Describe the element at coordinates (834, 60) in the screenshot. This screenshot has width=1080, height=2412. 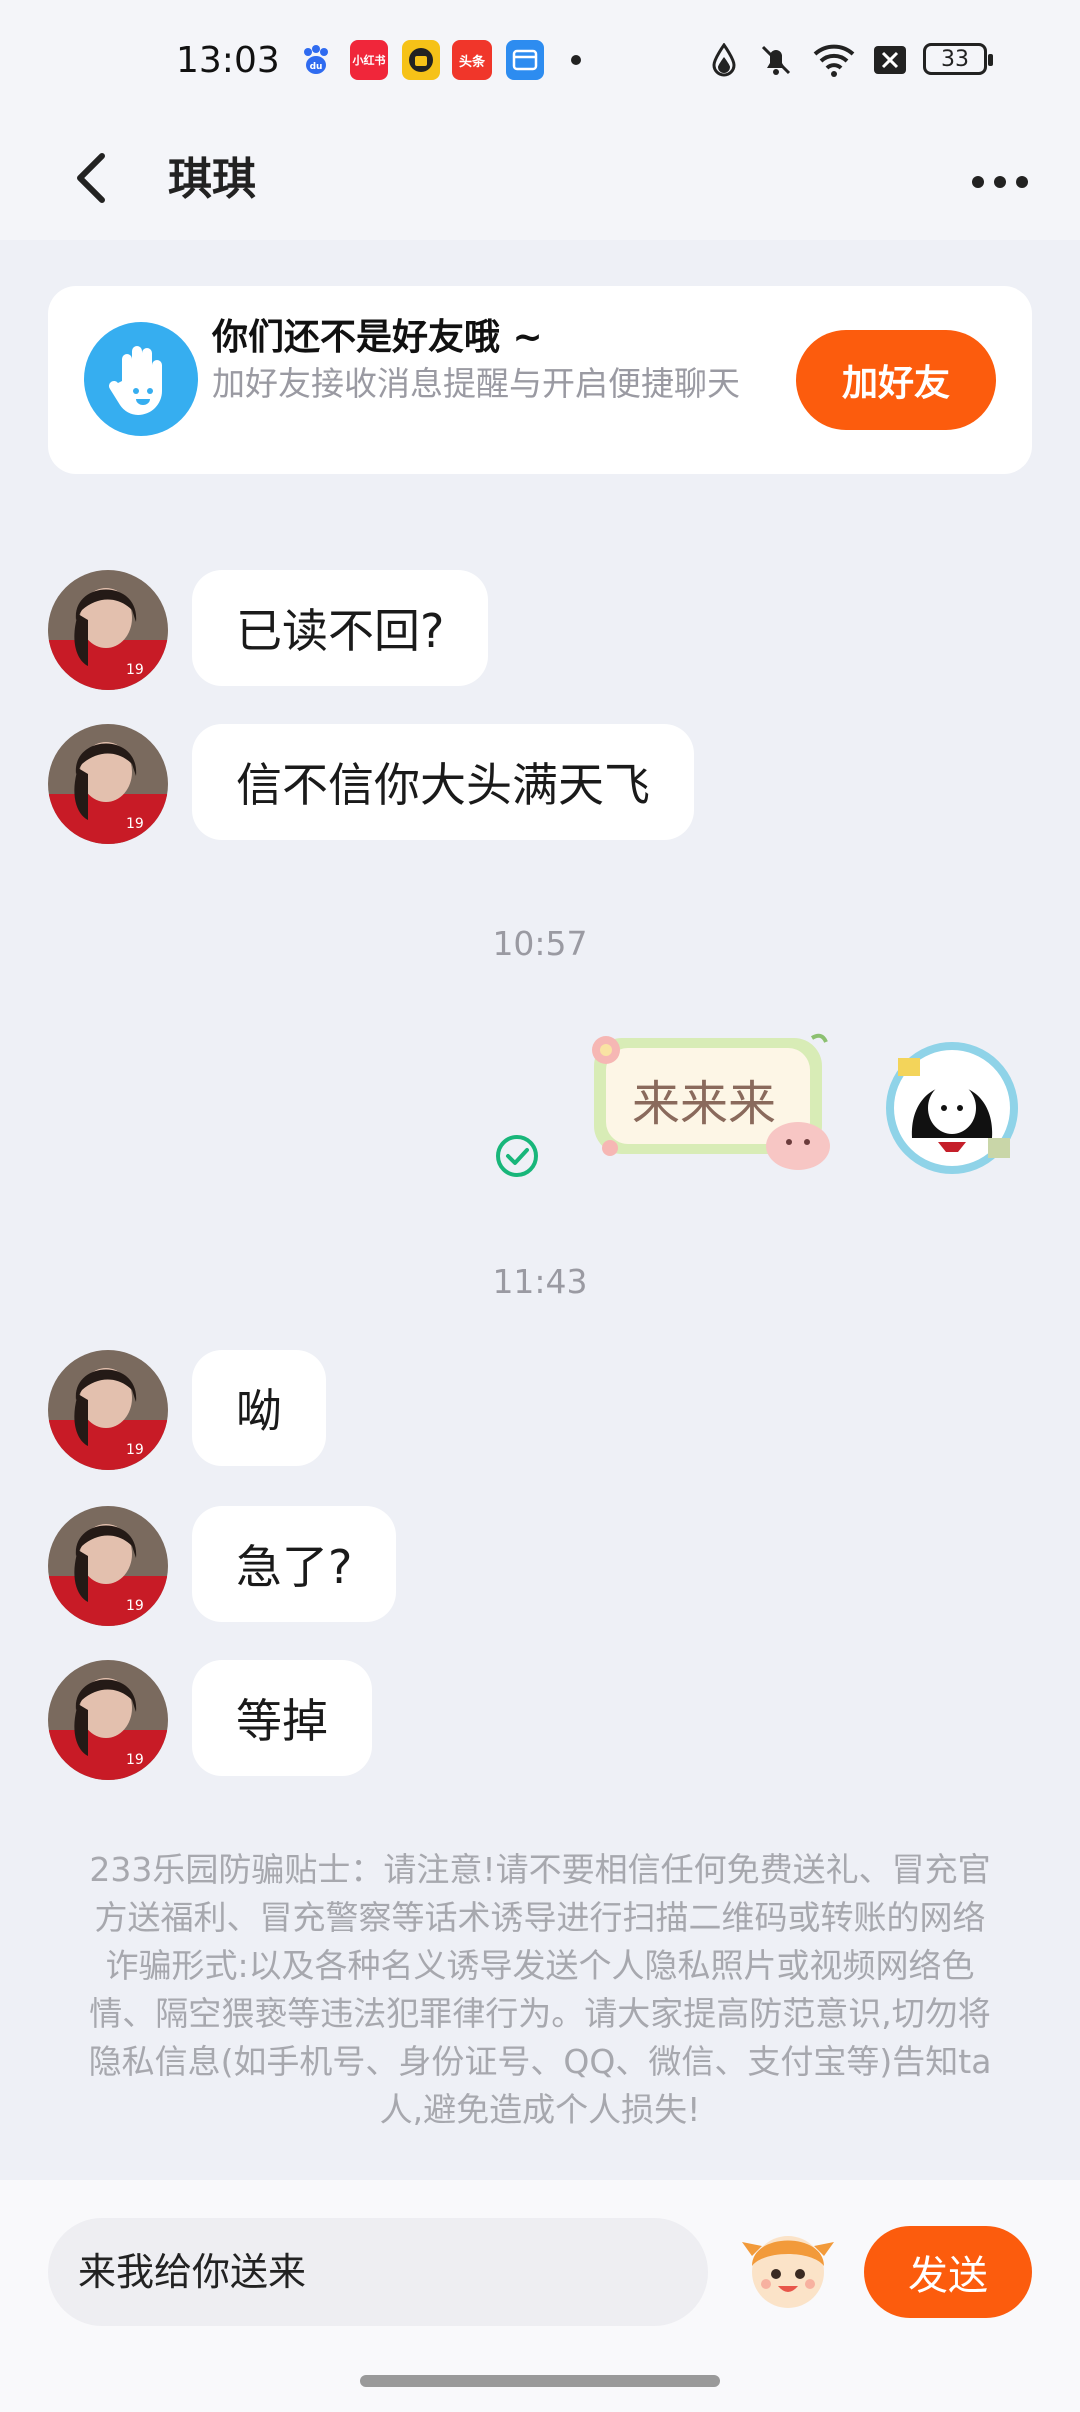
I see `wifi-icon` at that location.